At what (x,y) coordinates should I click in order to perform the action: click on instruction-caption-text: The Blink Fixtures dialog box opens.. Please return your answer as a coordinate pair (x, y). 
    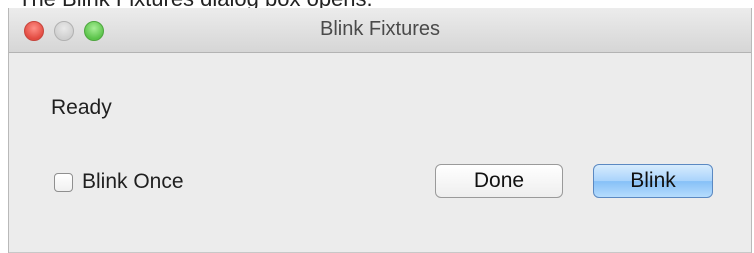
    Looking at the image, I should click on (195, 4).